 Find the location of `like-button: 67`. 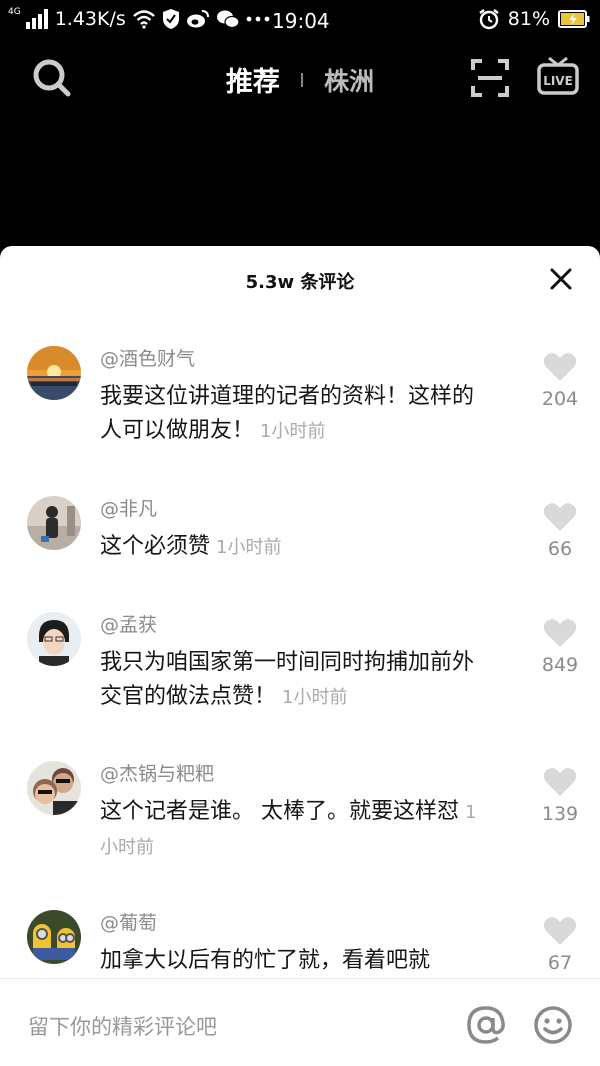

like-button: 67 is located at coordinates (560, 945).